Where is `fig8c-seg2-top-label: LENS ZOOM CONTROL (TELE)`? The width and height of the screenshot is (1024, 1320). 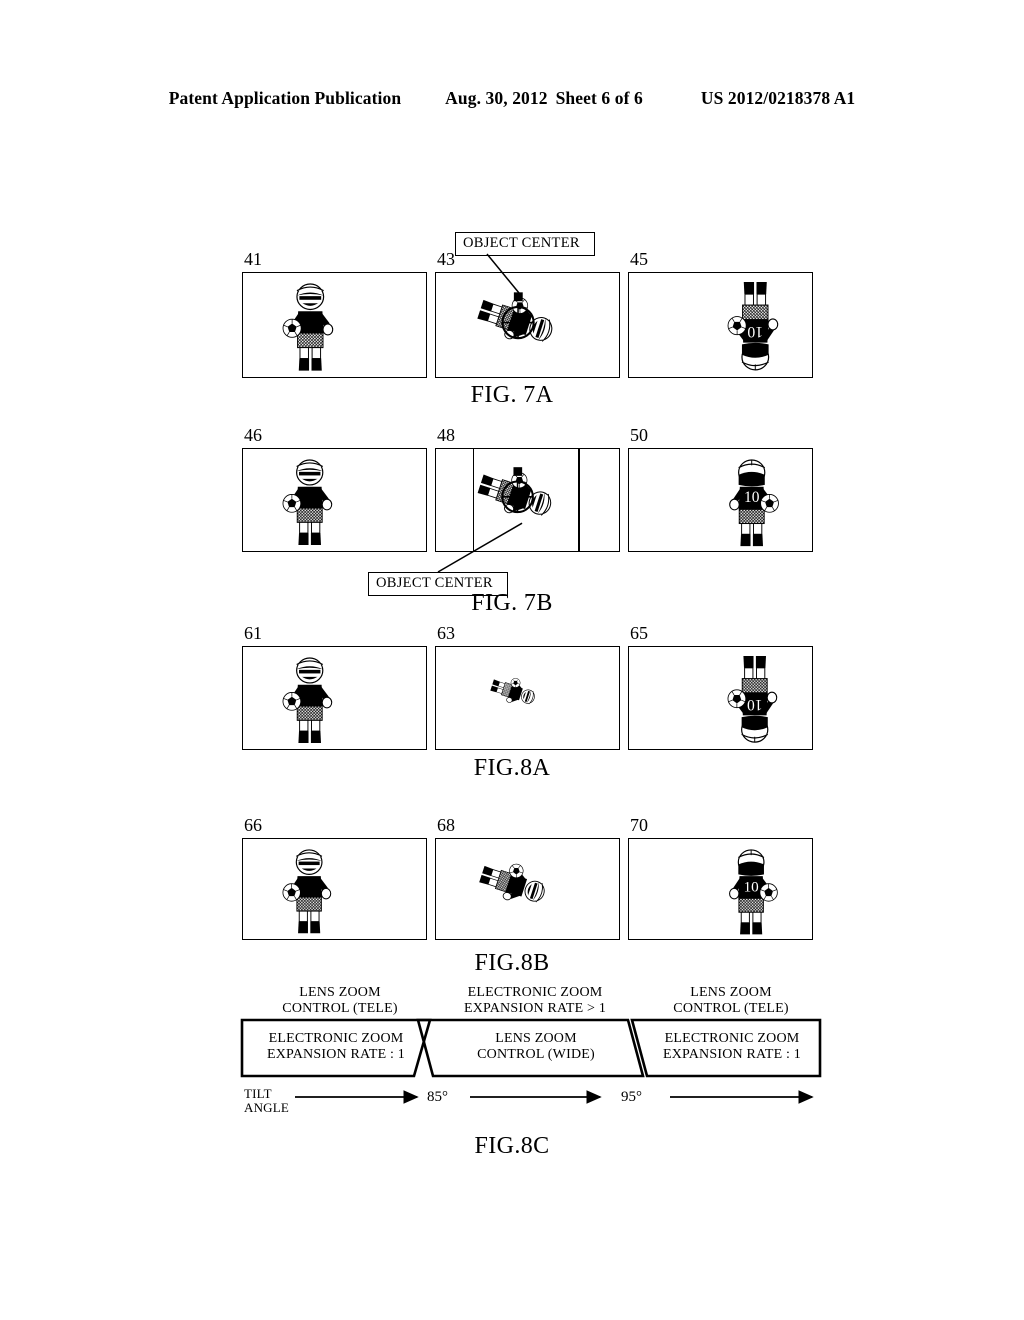
fig8c-seg2-top-label: LENS ZOOM CONTROL (TELE) is located at coordinates (731, 1000).